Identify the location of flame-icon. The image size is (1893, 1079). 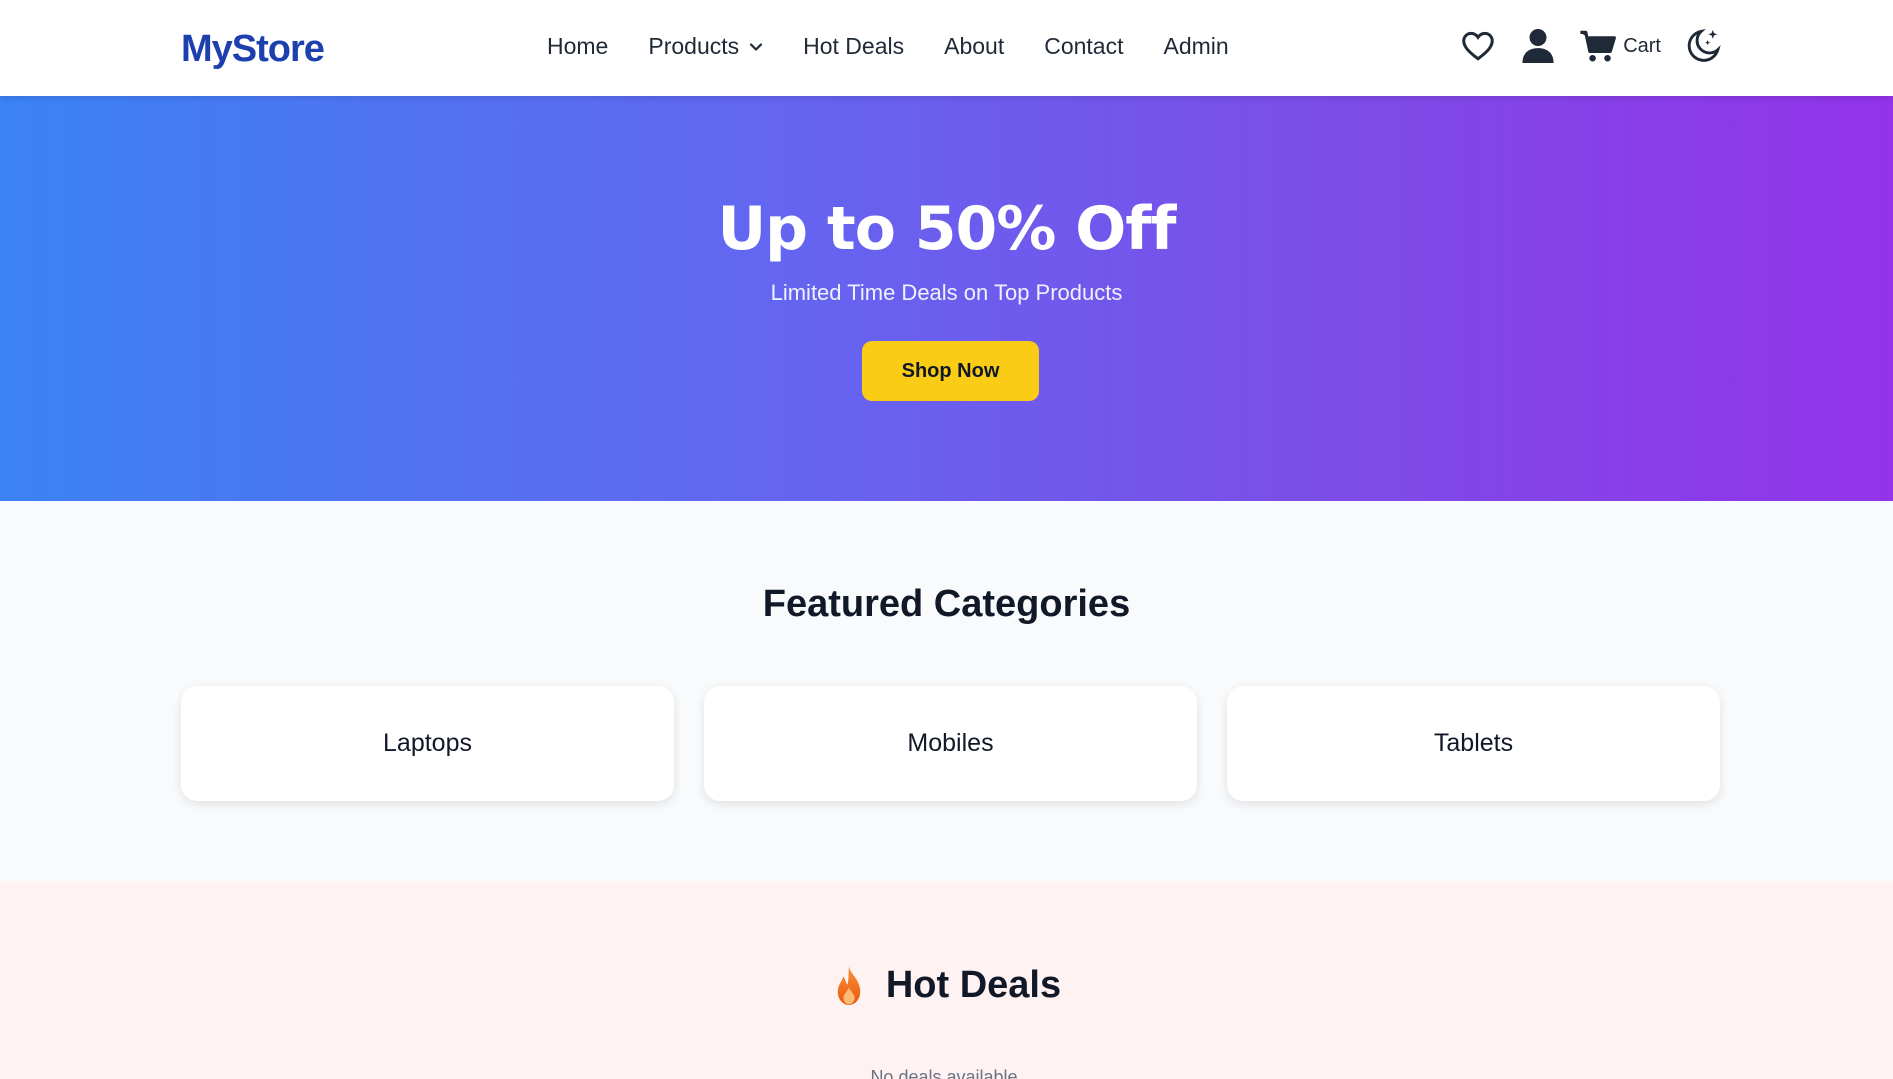
(849, 985).